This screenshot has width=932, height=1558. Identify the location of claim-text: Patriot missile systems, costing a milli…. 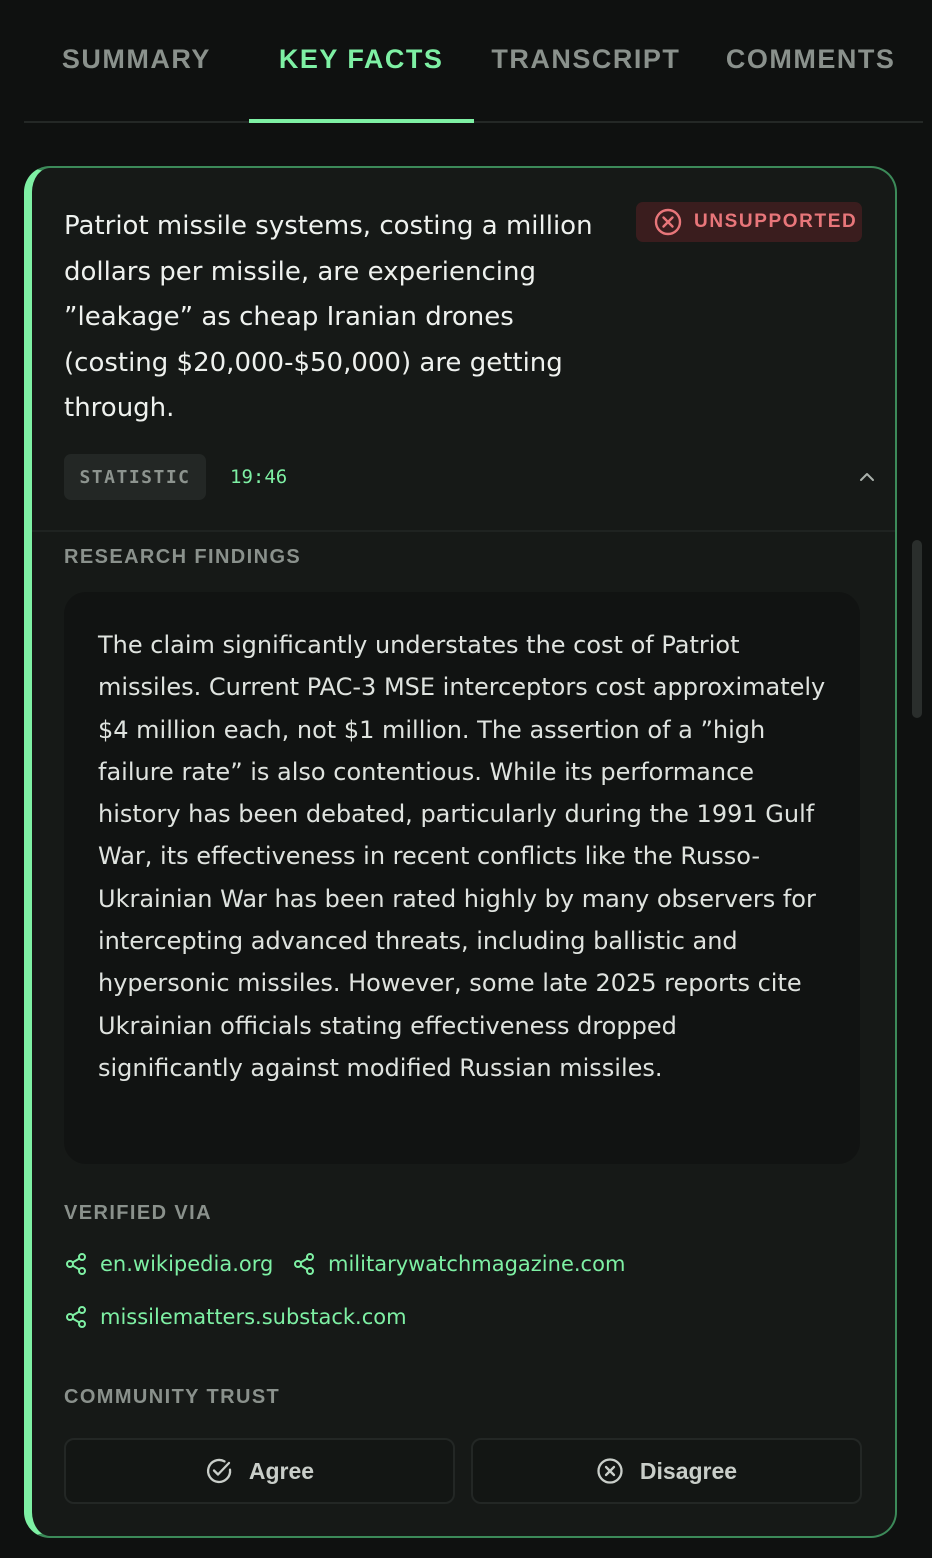
(328, 317).